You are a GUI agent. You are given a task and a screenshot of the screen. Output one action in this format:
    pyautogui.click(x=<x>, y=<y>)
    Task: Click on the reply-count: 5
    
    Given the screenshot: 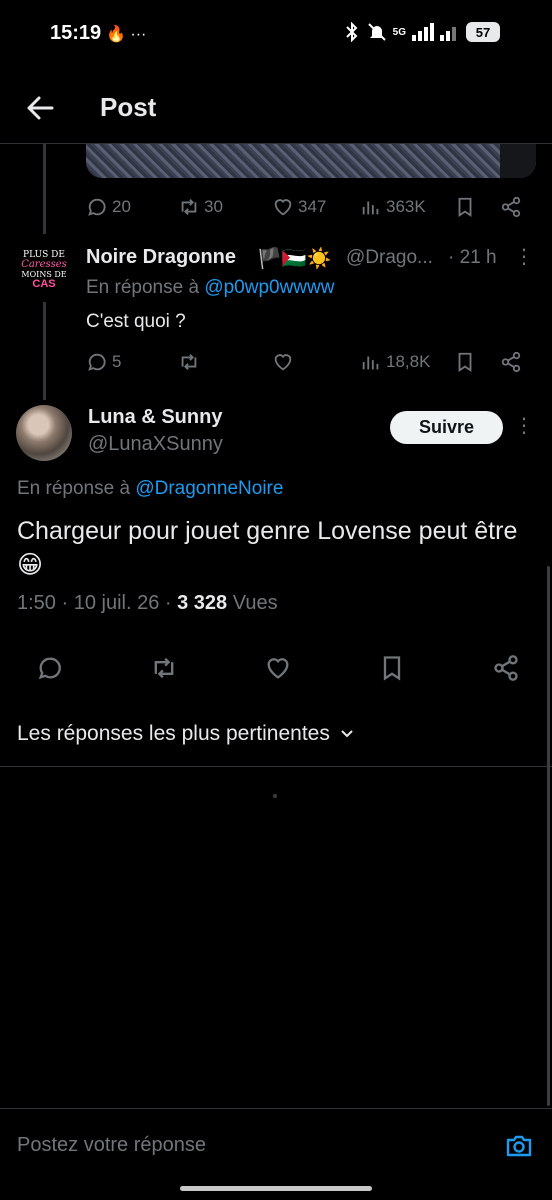 What is the action you would take?
    pyautogui.click(x=117, y=361)
    